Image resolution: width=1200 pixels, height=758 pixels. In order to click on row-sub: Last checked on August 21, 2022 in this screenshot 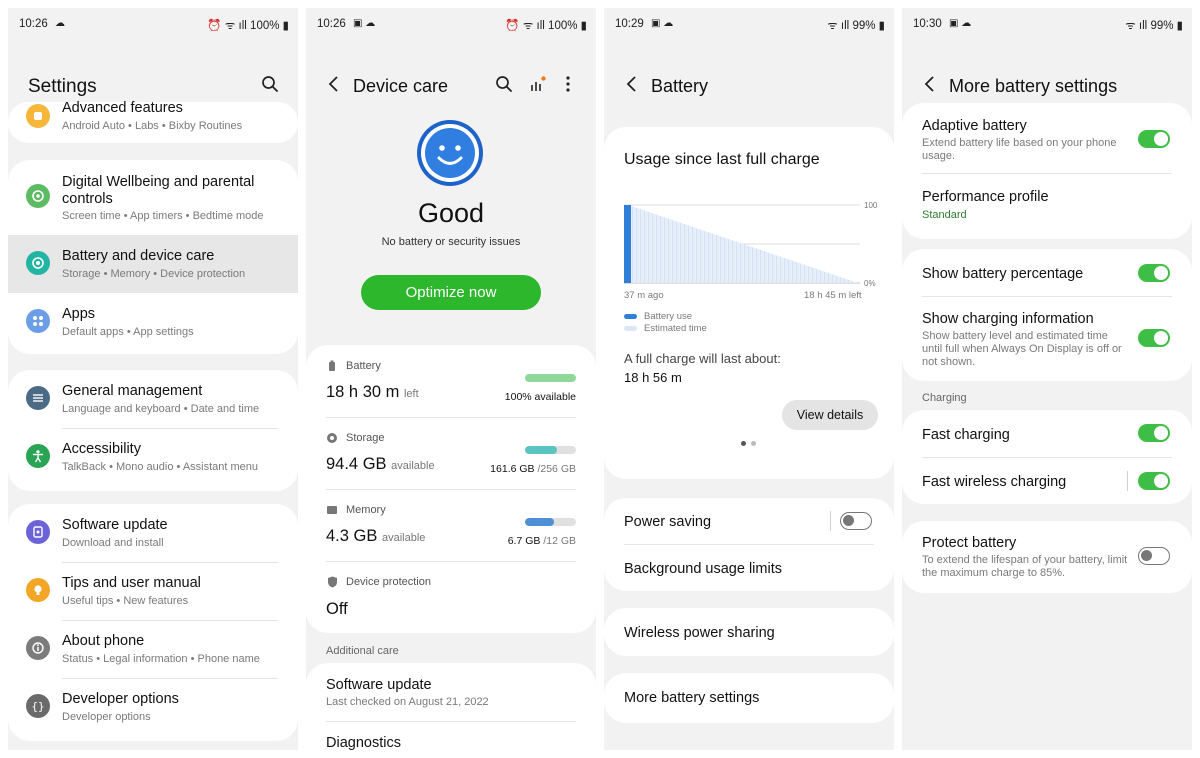, I will do `click(407, 702)`.